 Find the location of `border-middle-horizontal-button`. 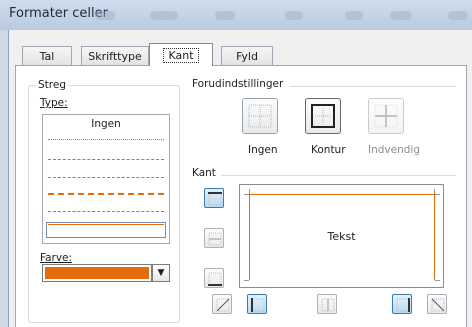

border-middle-horizontal-button is located at coordinates (214, 238).